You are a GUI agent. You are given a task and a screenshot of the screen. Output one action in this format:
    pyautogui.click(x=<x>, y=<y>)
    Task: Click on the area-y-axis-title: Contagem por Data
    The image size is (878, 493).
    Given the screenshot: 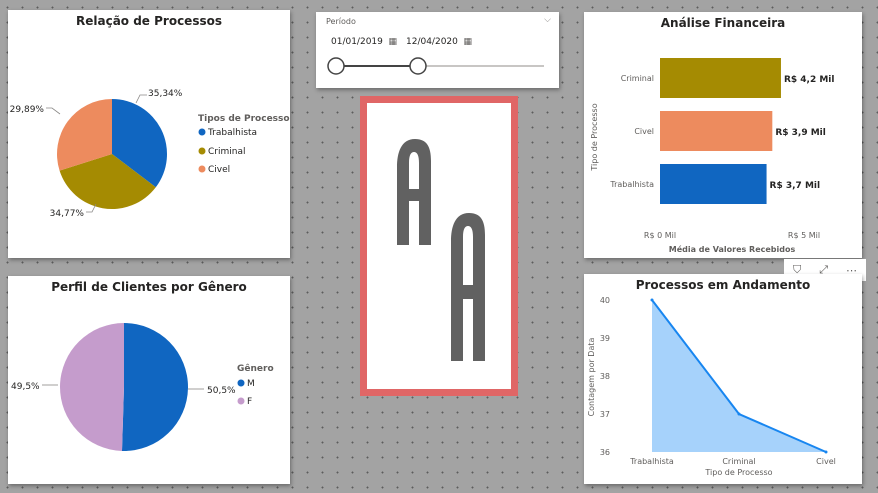 What is the action you would take?
    pyautogui.click(x=591, y=376)
    